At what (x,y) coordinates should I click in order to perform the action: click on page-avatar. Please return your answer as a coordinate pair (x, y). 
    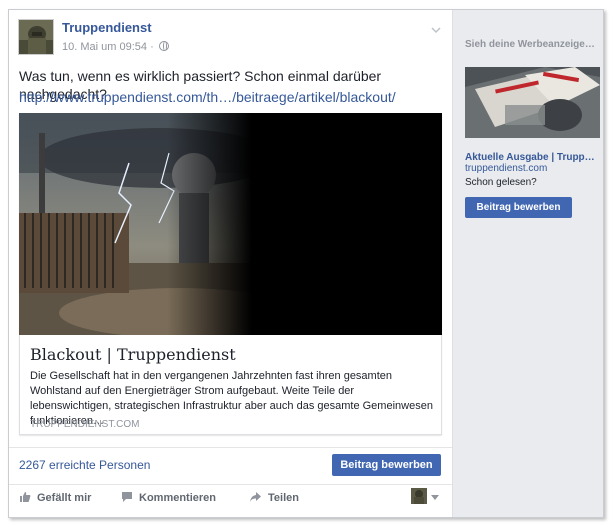
    Looking at the image, I should click on (36, 37).